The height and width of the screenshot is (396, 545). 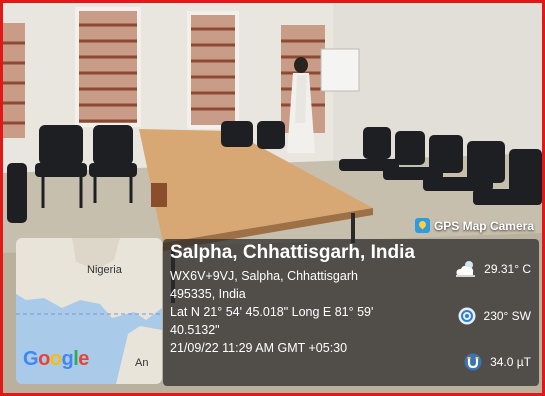 I want to click on datetime: 21/09/22 11:29 AM GMT +05:30, so click(x=259, y=348).